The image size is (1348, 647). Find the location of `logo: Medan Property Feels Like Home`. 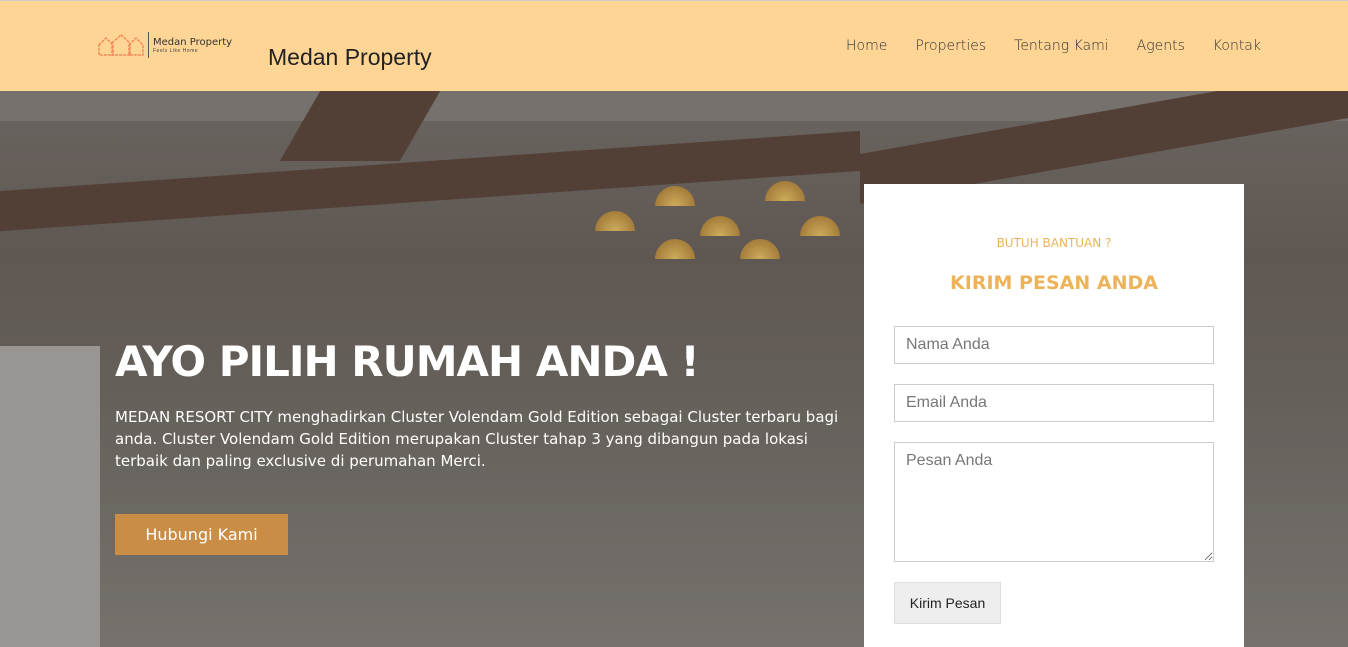

logo: Medan Property Feels Like Home is located at coordinates (165, 45).